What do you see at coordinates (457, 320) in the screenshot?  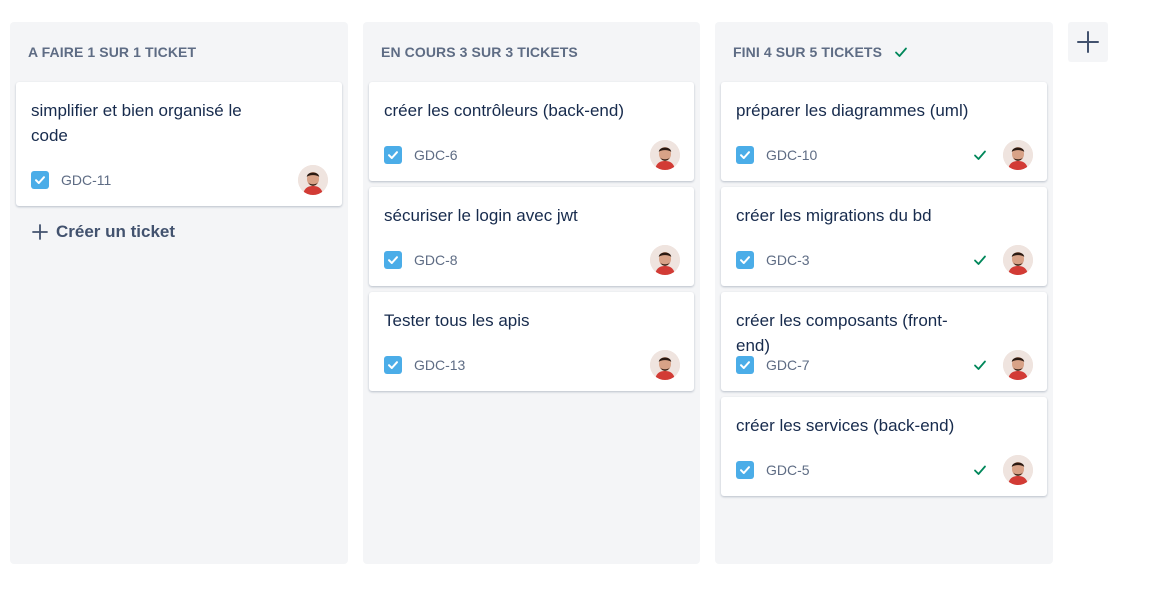 I see `ticket-title: Tester tous les apis` at bounding box center [457, 320].